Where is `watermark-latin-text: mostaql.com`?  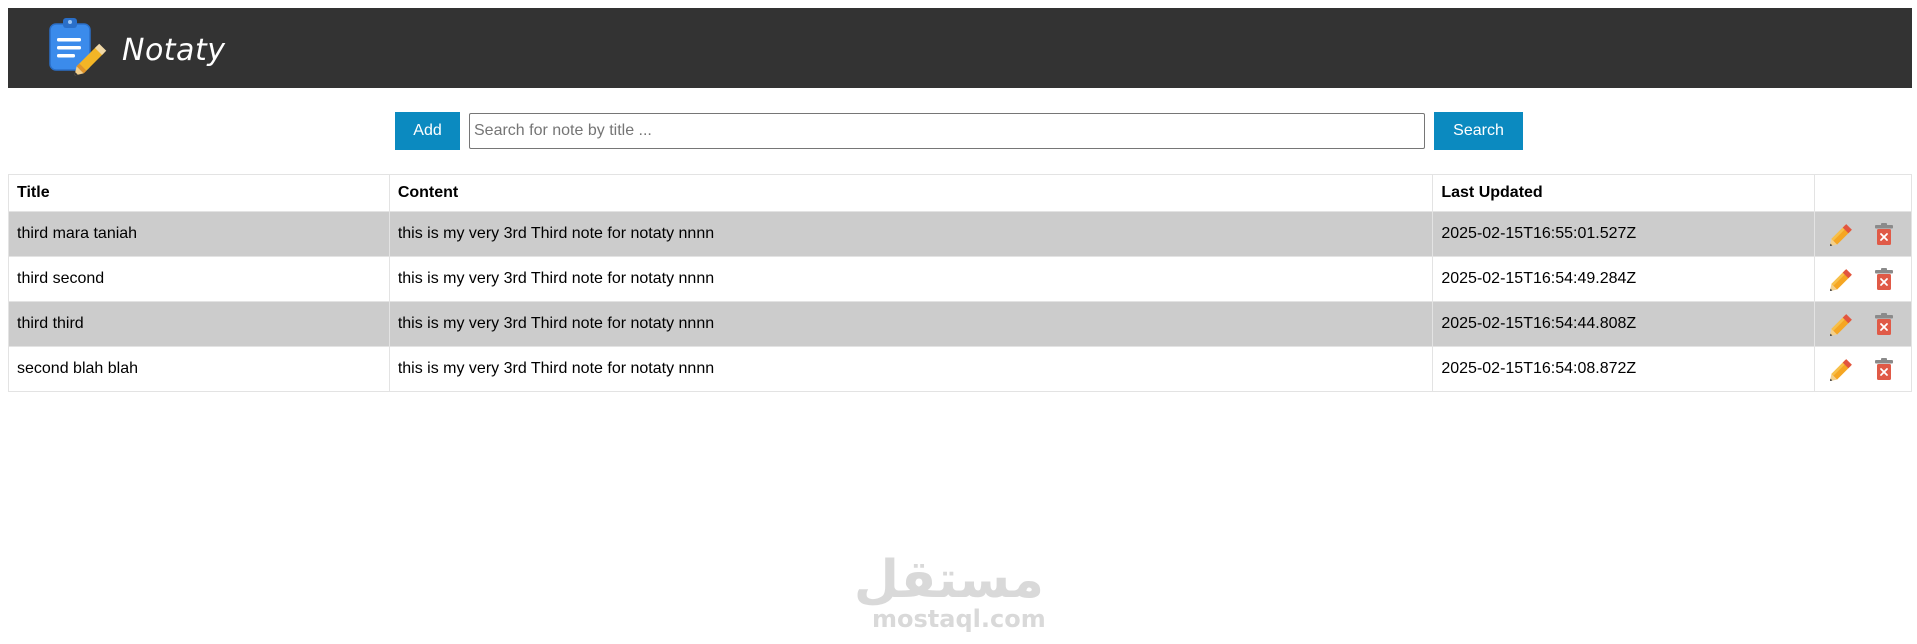 watermark-latin-text: mostaql.com is located at coordinates (959, 619).